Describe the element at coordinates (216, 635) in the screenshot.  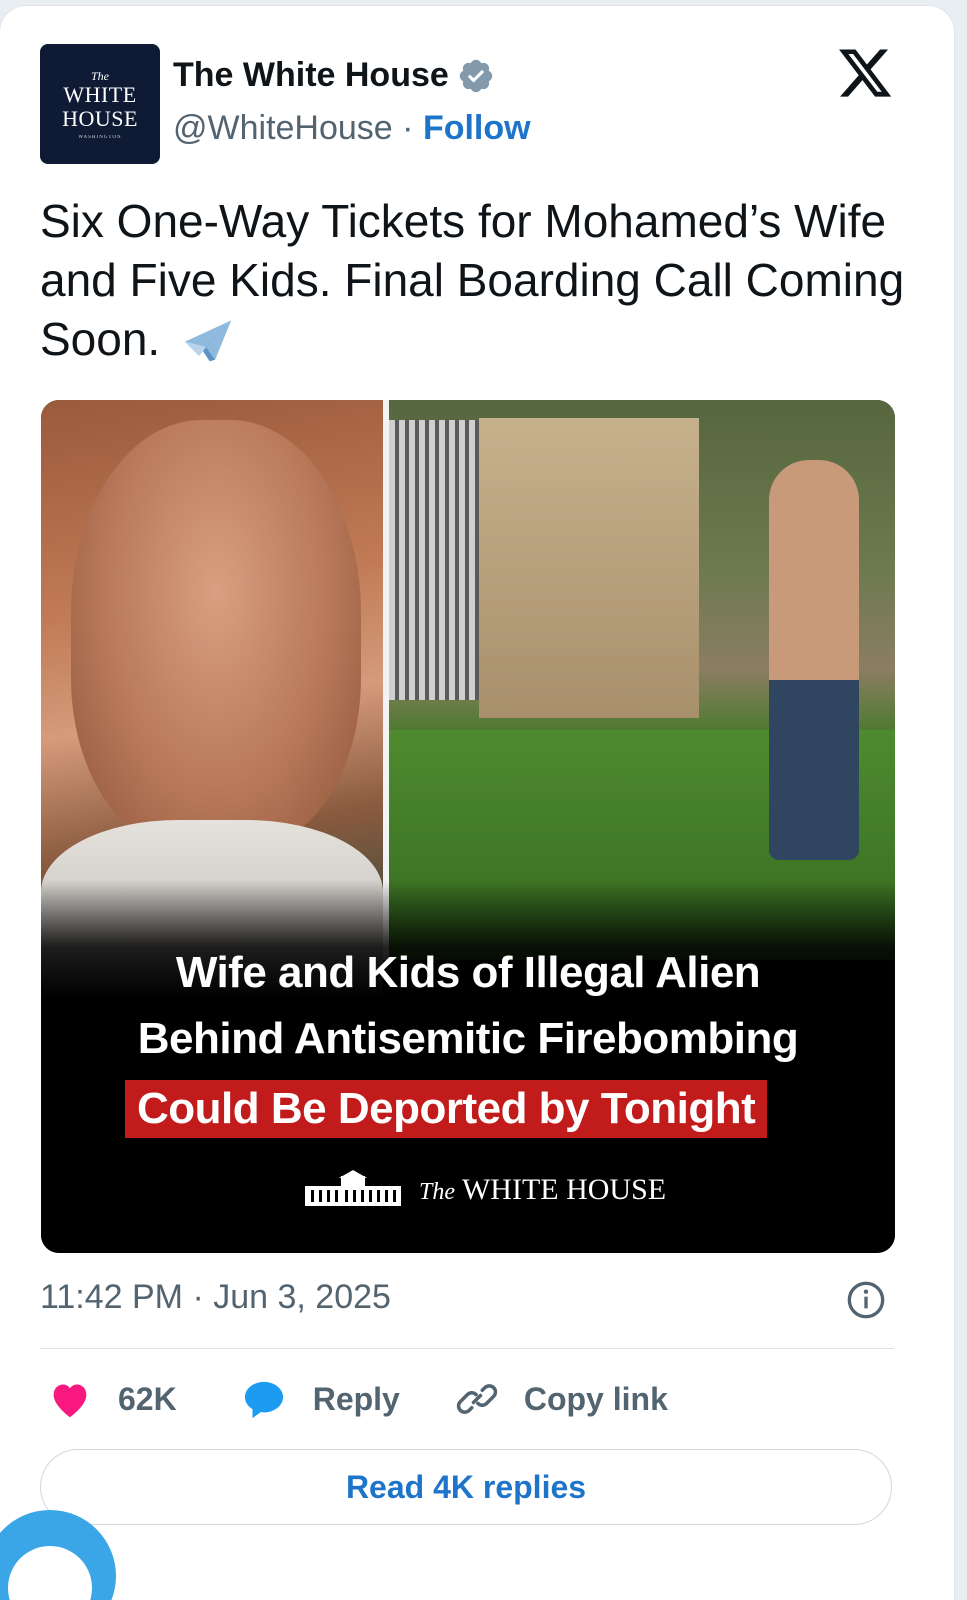
I see `face-shape` at that location.